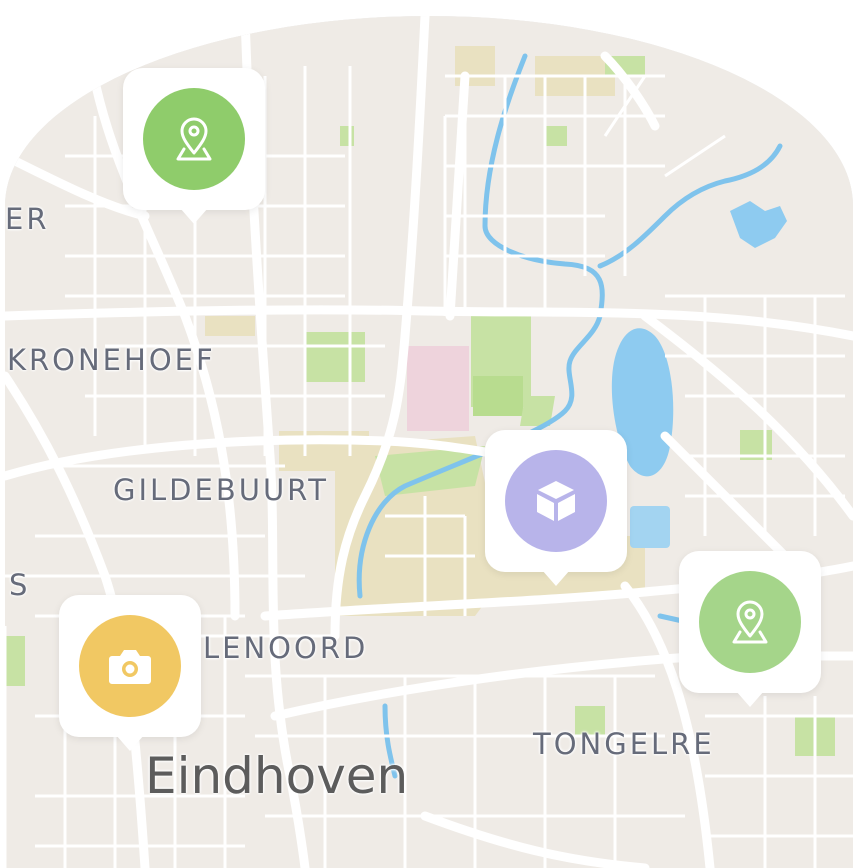 Image resolution: width=858 pixels, height=868 pixels. Describe the element at coordinates (20, 585) in the screenshot. I see `district-label-s: S` at that location.